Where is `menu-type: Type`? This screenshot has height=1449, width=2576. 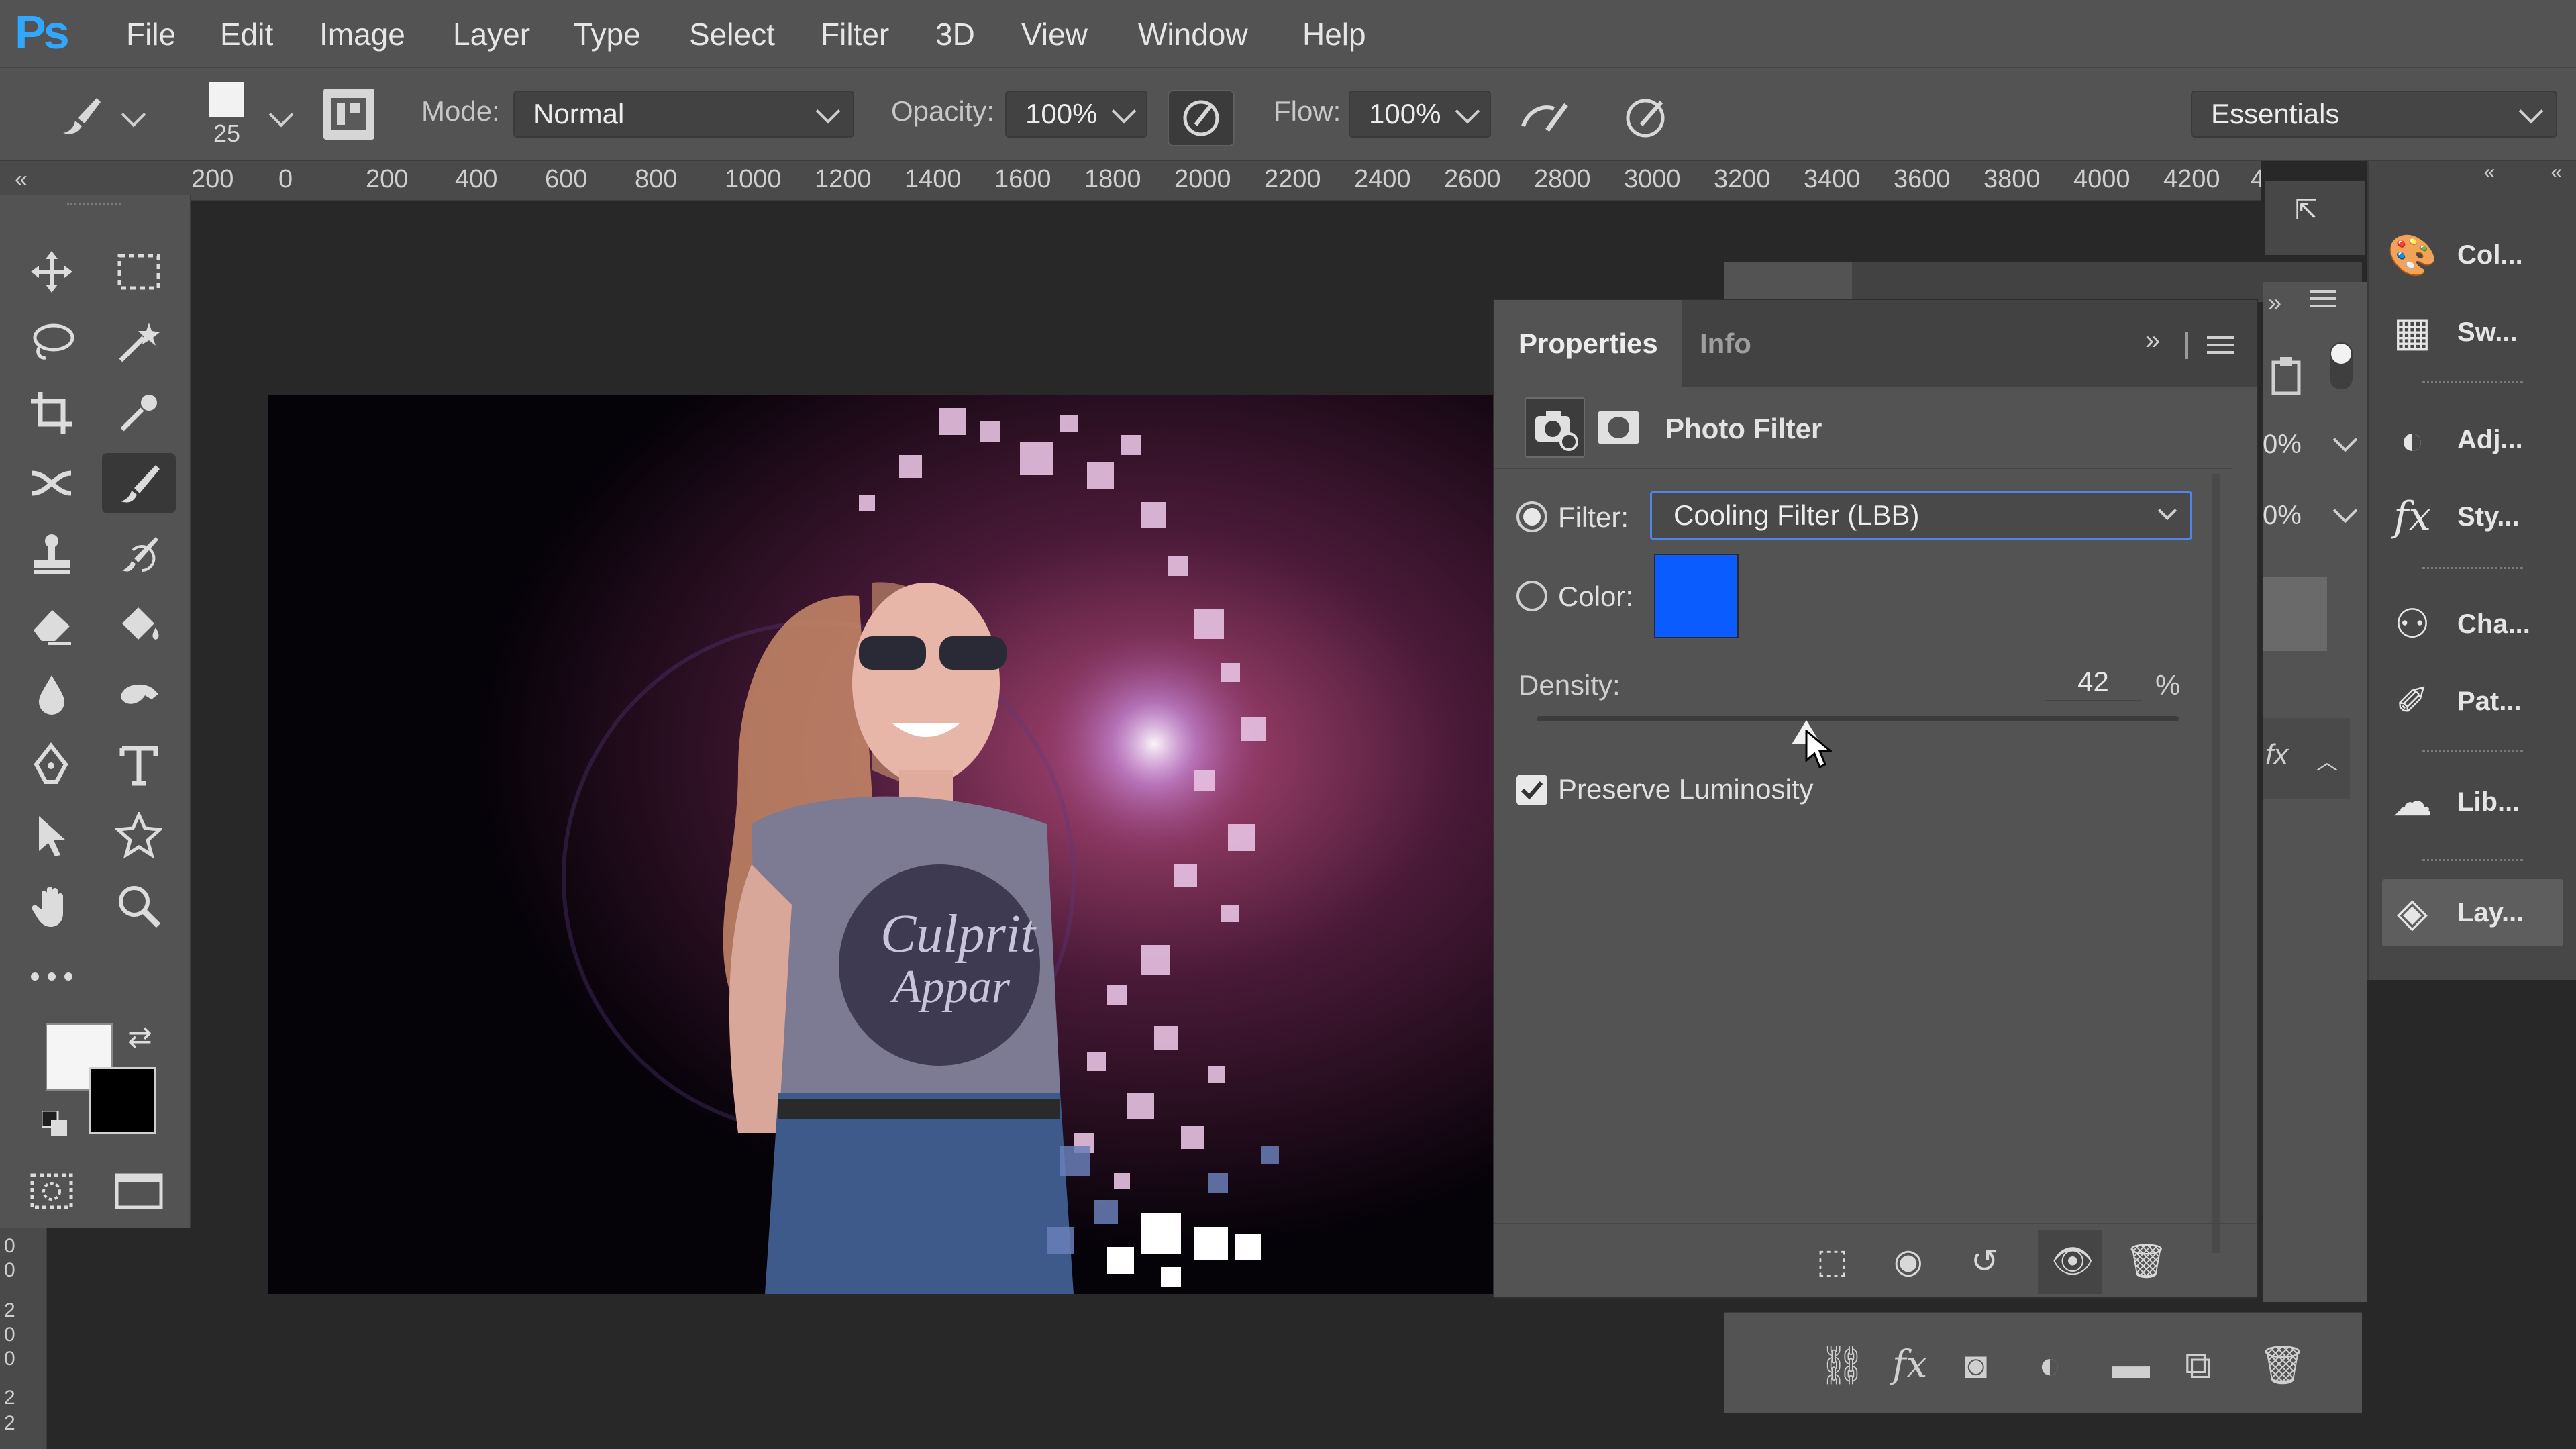
menu-type: Type is located at coordinates (607, 34).